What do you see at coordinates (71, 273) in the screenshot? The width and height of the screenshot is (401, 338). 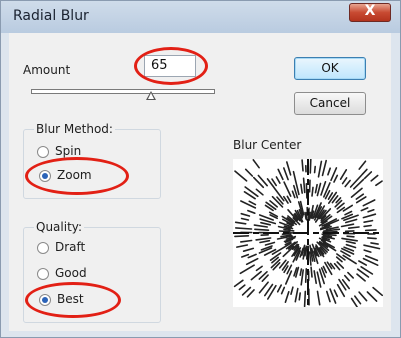 I see `good-label: Good` at bounding box center [71, 273].